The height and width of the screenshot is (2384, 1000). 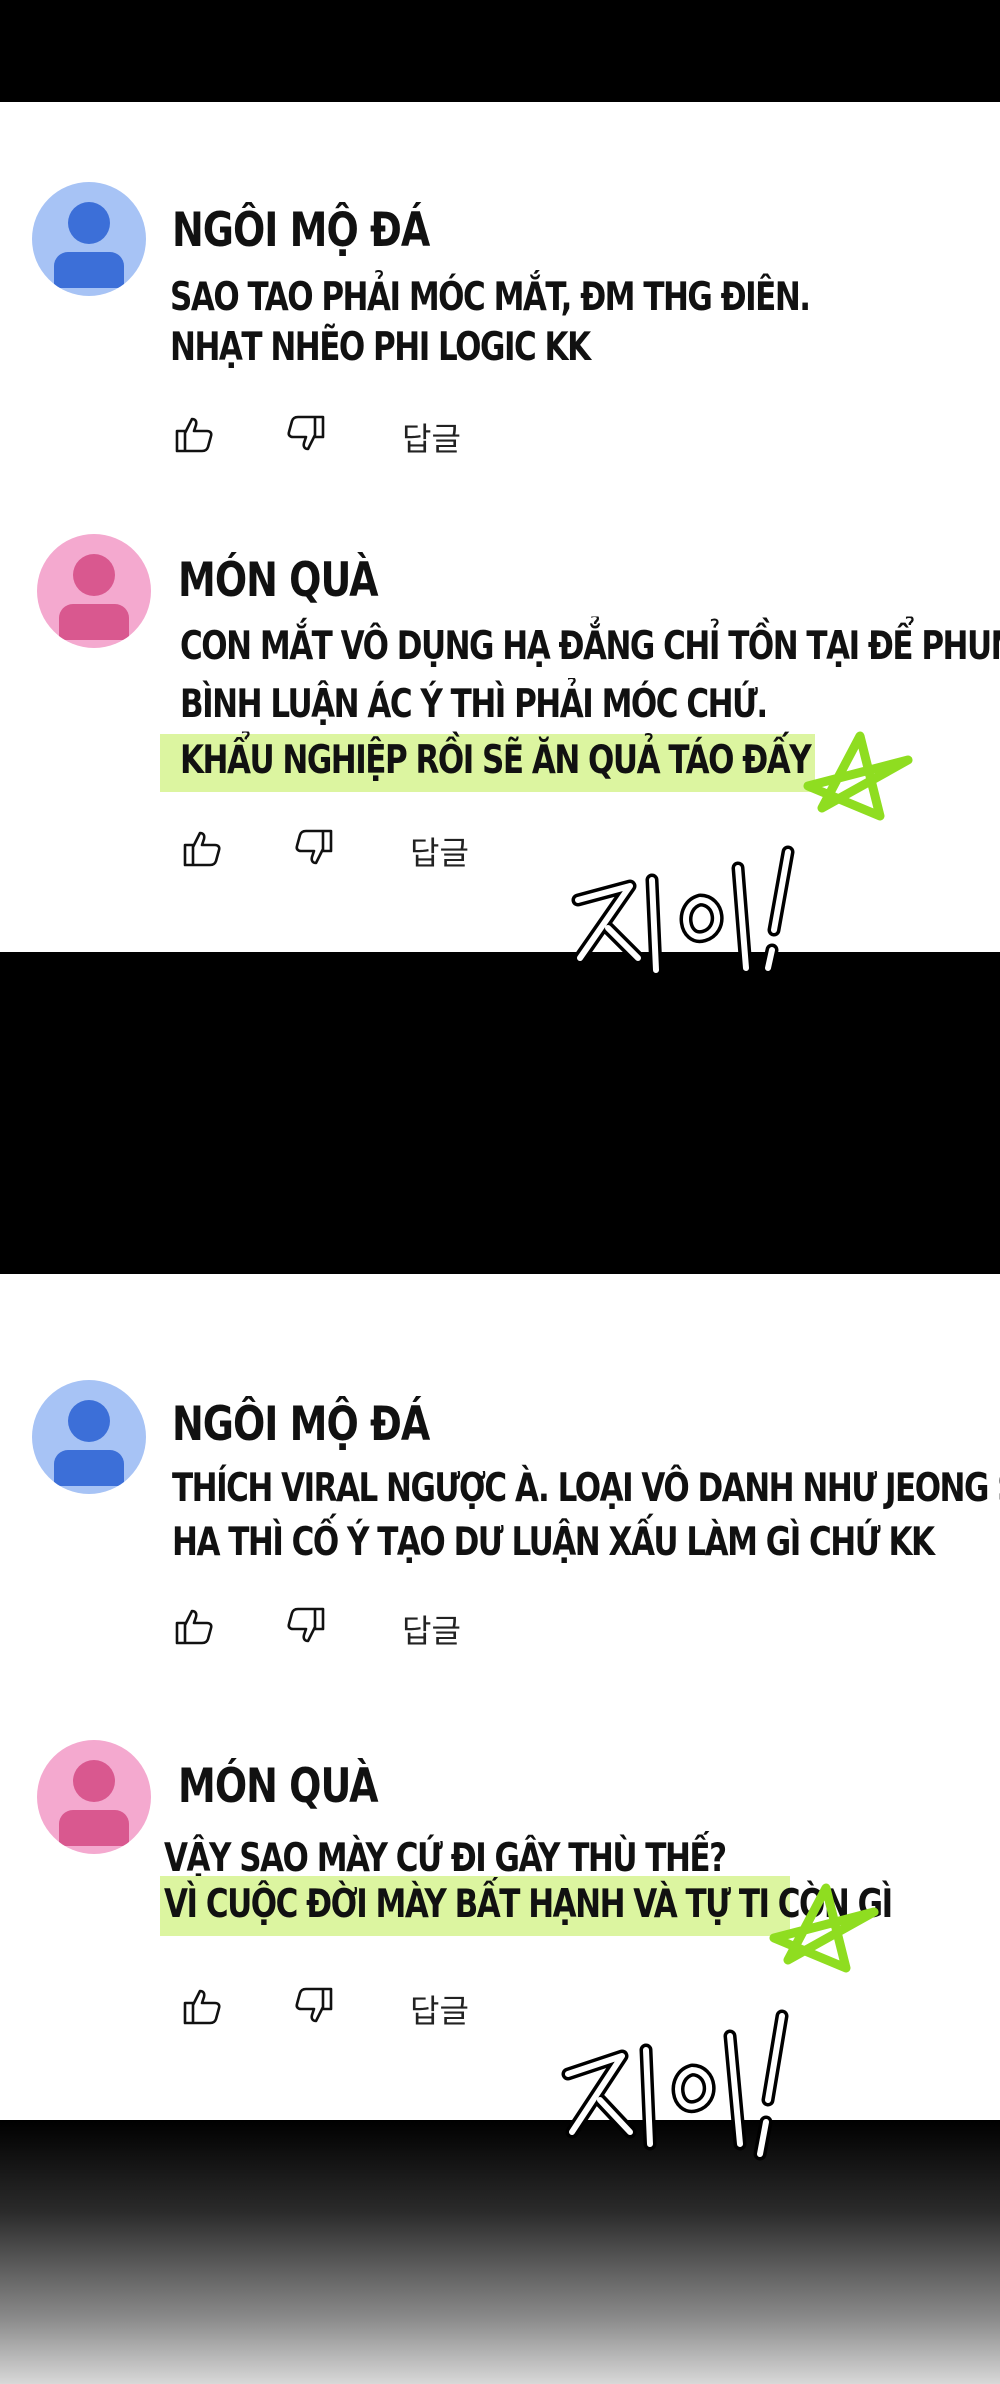 I want to click on comment-text-line: NHẠT NHẼO PHI LOGIC KK, so click(x=380, y=347).